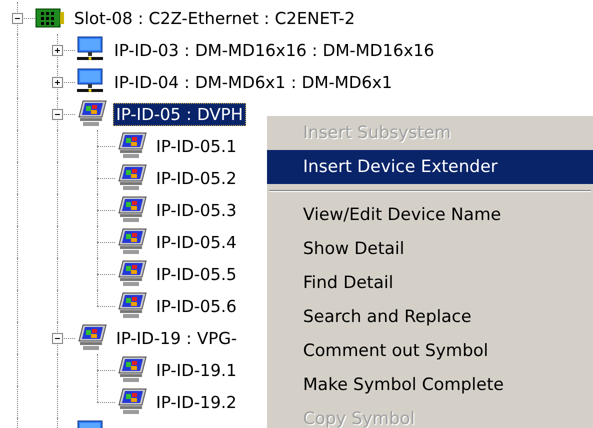  Describe the element at coordinates (196, 146) in the screenshot. I see `tree-item: IP-ID-05.1` at that location.